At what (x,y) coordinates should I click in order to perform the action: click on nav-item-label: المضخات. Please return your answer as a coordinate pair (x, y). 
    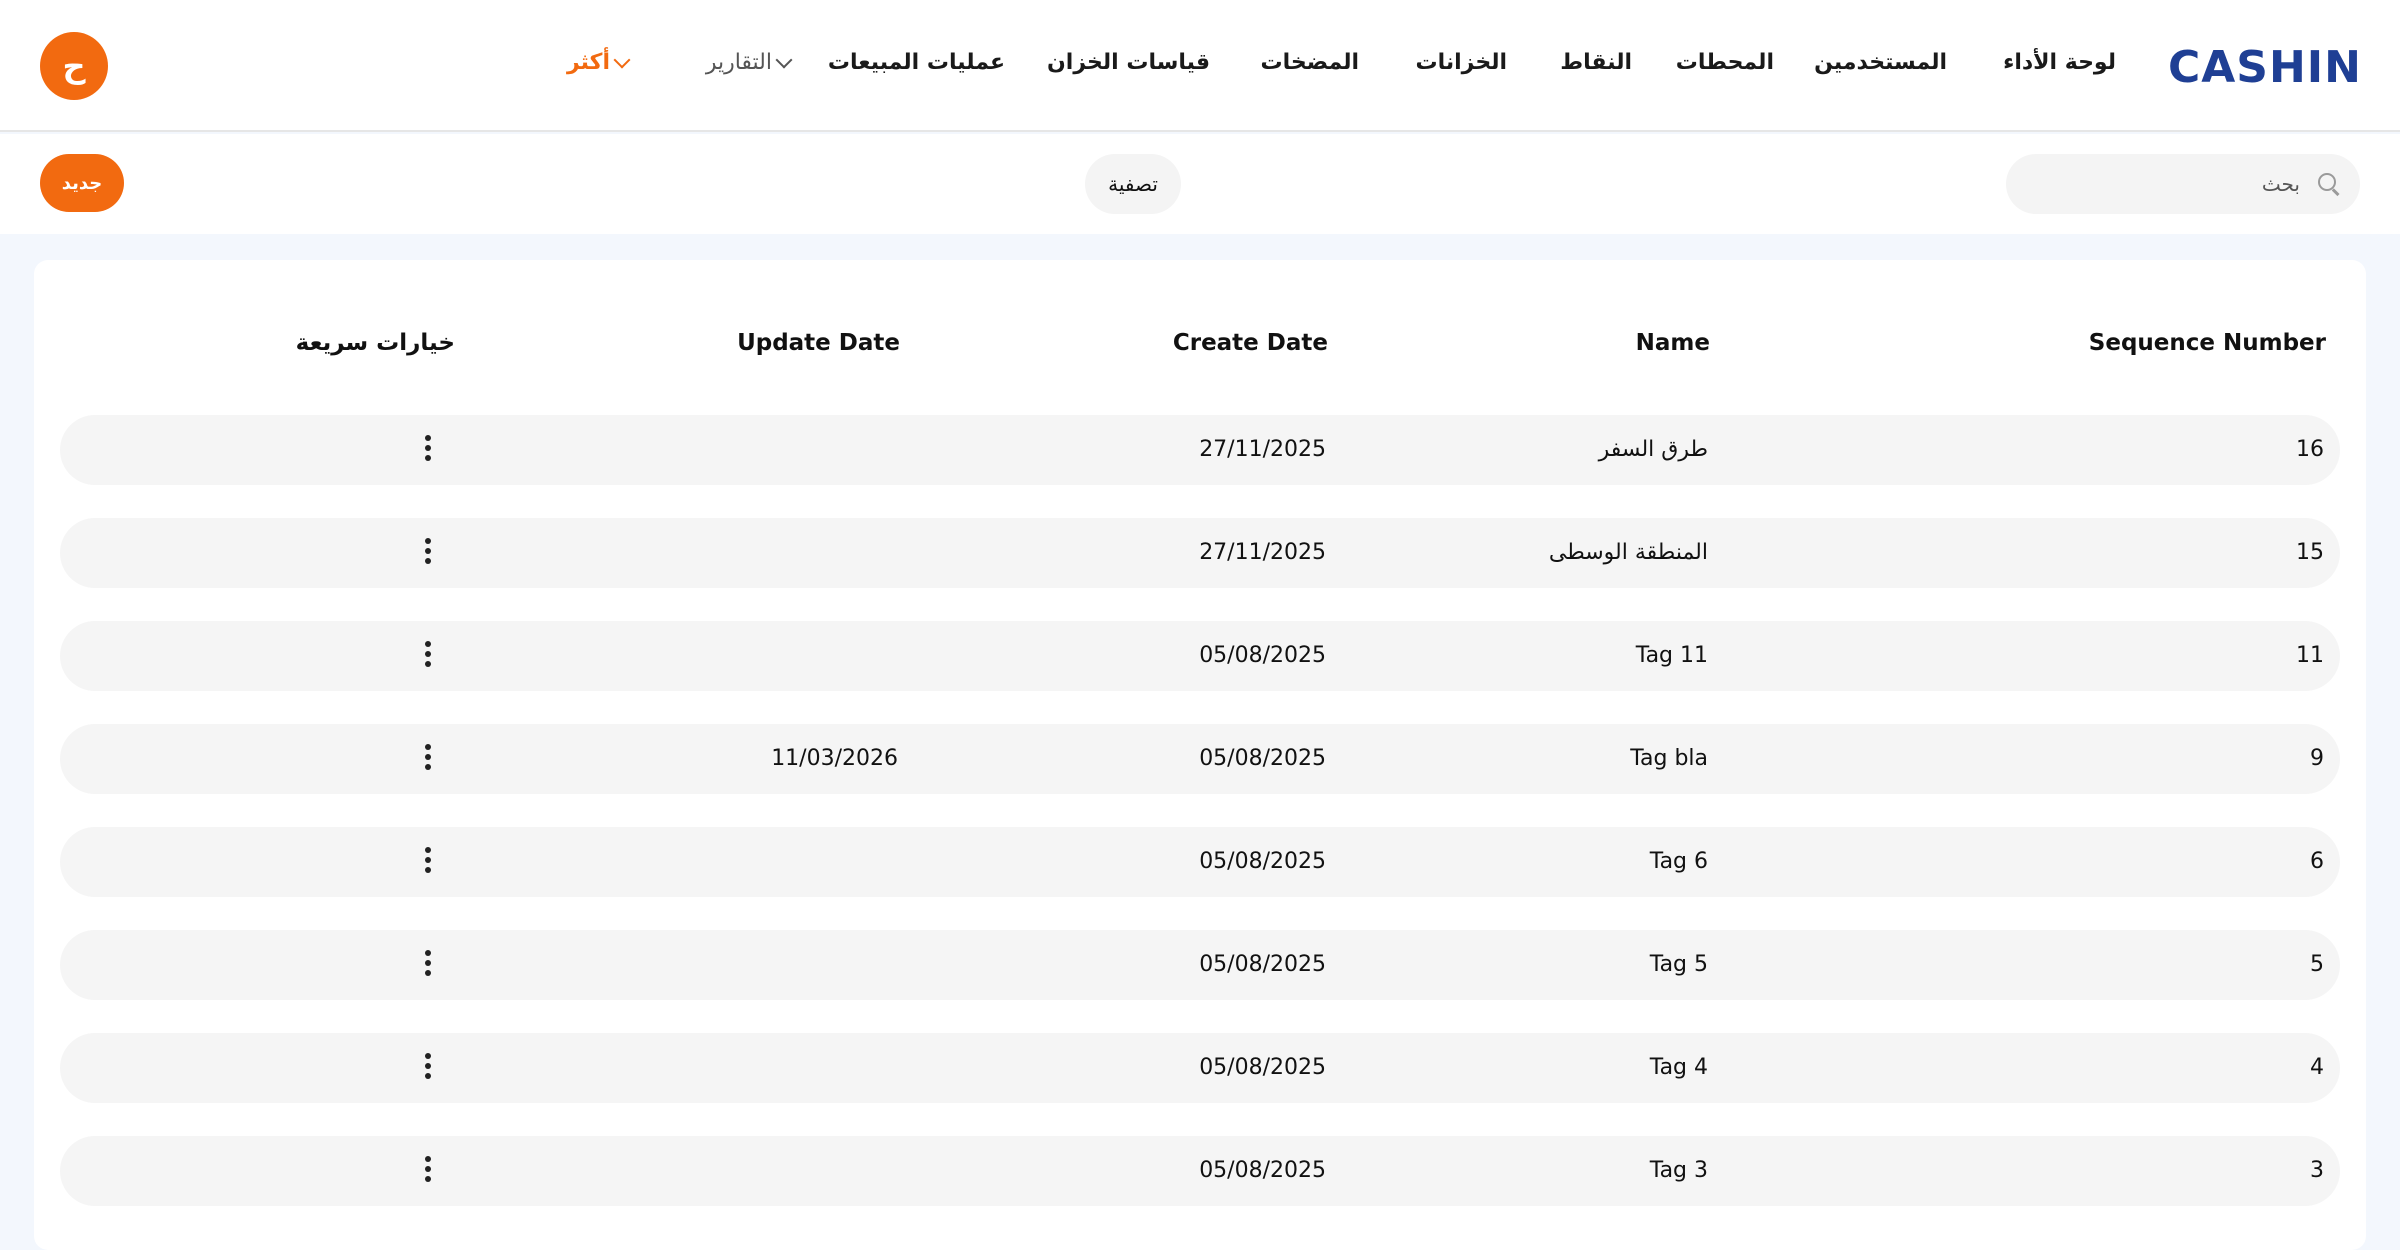
    Looking at the image, I should click on (1309, 62).